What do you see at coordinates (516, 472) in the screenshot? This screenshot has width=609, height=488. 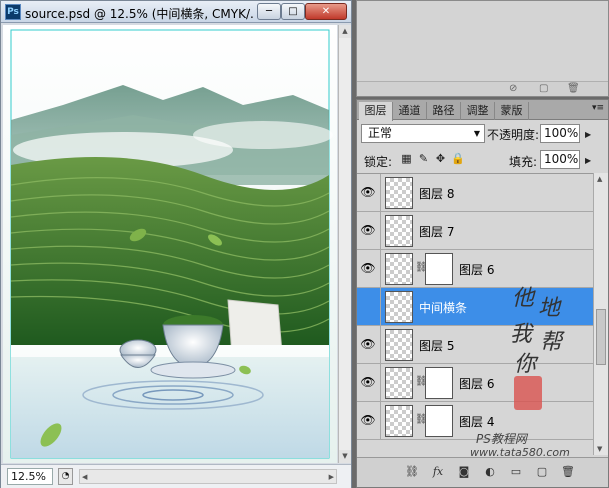 I see `new-group-icon: ▭` at bounding box center [516, 472].